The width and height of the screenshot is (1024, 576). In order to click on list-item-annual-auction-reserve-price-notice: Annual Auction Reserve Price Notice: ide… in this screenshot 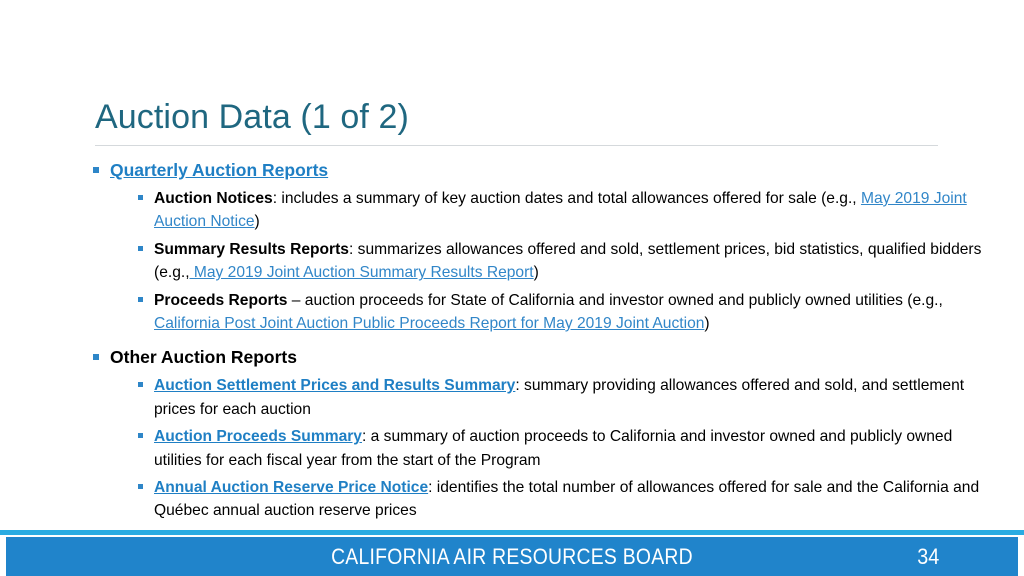, I will do `click(561, 499)`.